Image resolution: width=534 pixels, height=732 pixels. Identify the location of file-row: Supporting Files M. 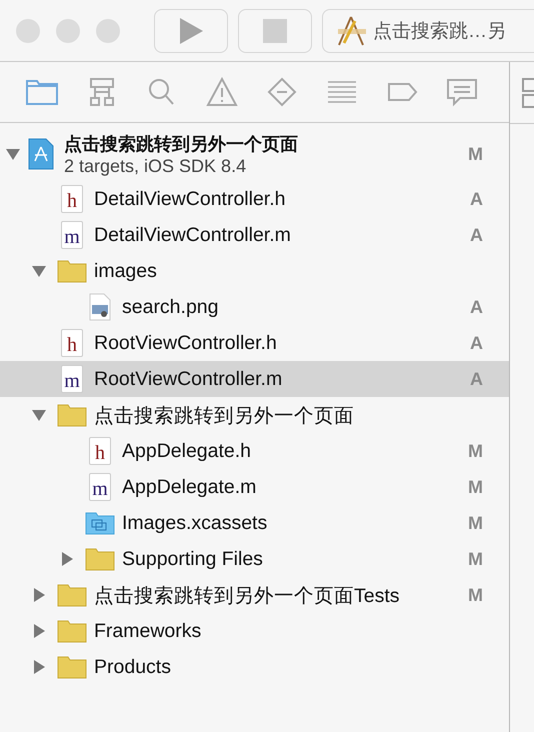
(254, 559).